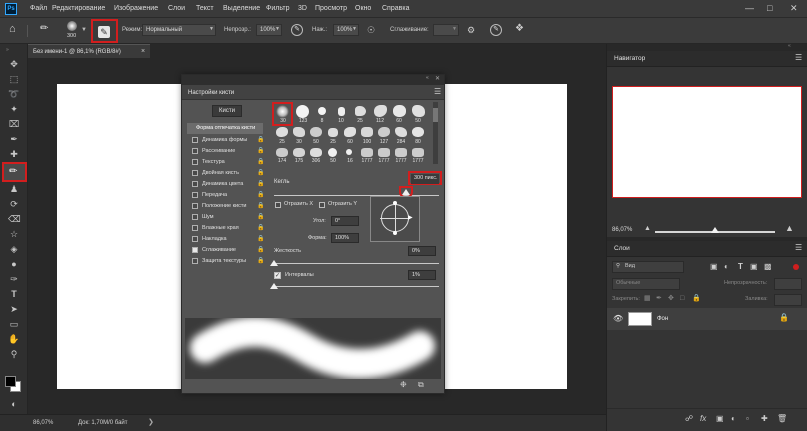  What do you see at coordinates (227, 163) in the screenshot?
I see `sidebar-item-texture: Текстура 🔒` at bounding box center [227, 163].